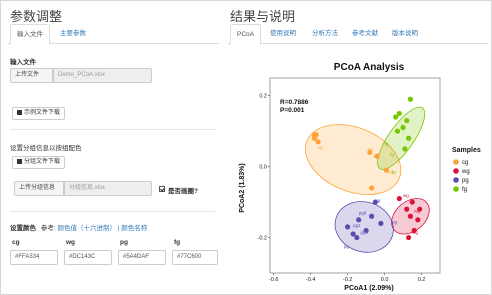 The width and height of the screenshot is (492, 295). What do you see at coordinates (325, 34) in the screenshot?
I see `tab-method: 分析方法` at bounding box center [325, 34].